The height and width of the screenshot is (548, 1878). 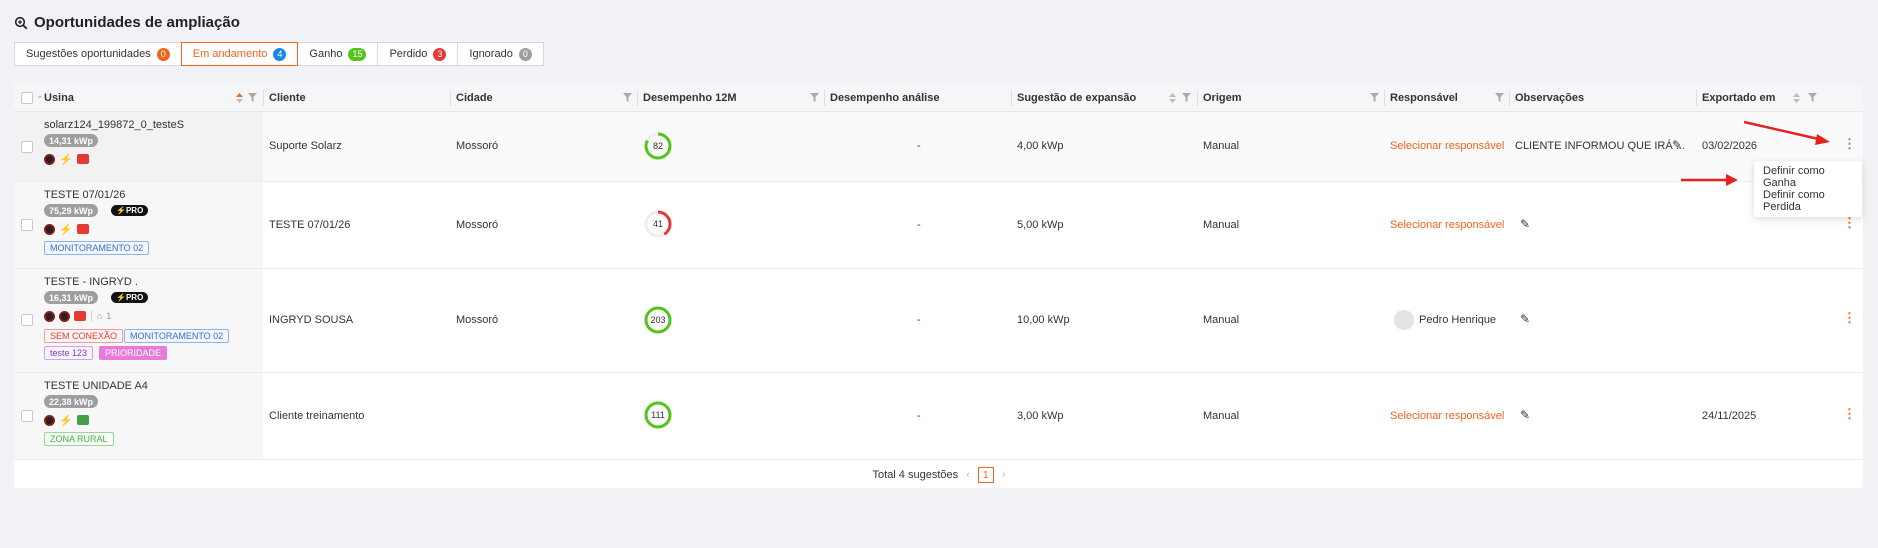 What do you see at coordinates (71, 140) in the screenshot?
I see `kwp-badge: 14,31 kWp` at bounding box center [71, 140].